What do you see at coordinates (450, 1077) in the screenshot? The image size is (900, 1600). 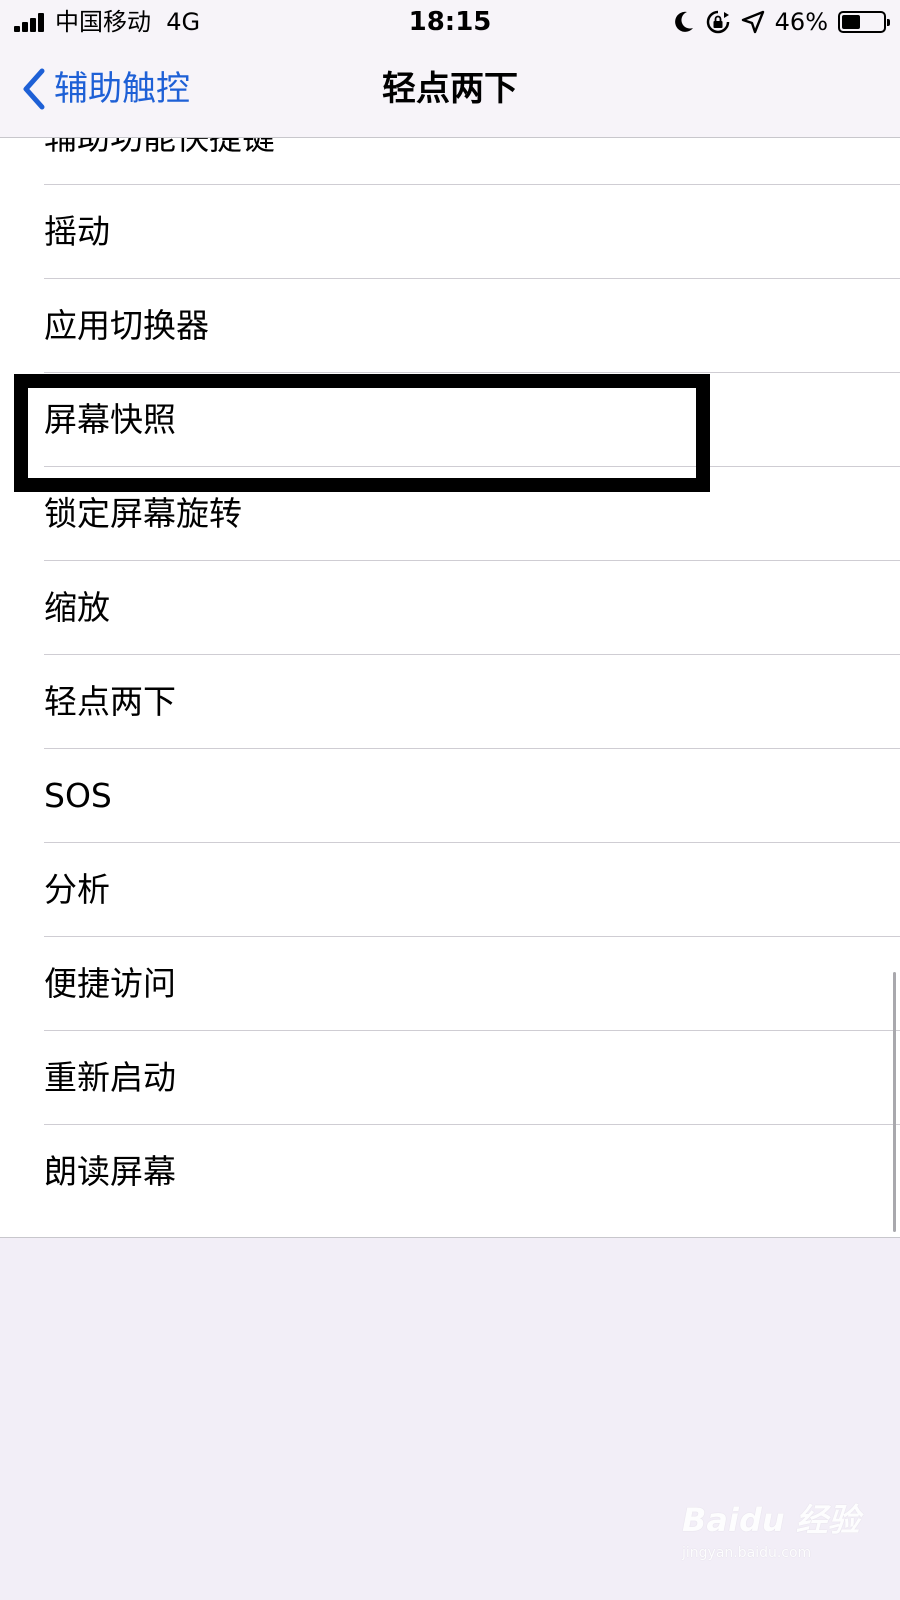 I see `list-item-restart: 重新启动` at bounding box center [450, 1077].